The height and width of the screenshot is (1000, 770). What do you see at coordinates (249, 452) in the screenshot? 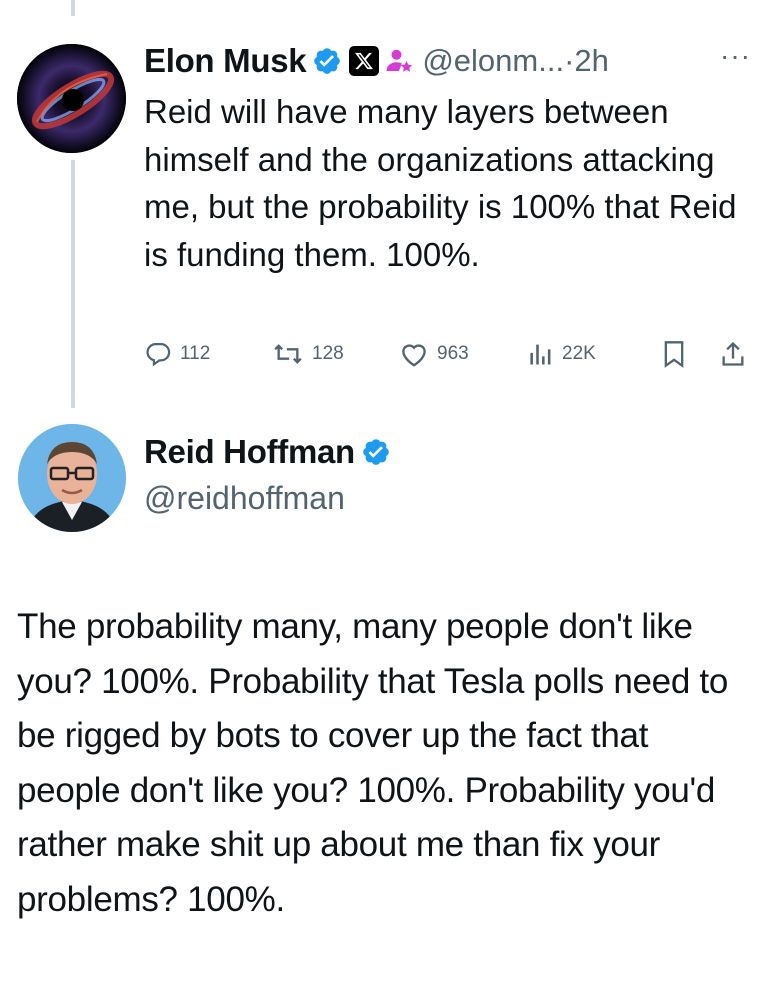
I see `reply-author-name: Reid Hoffman` at bounding box center [249, 452].